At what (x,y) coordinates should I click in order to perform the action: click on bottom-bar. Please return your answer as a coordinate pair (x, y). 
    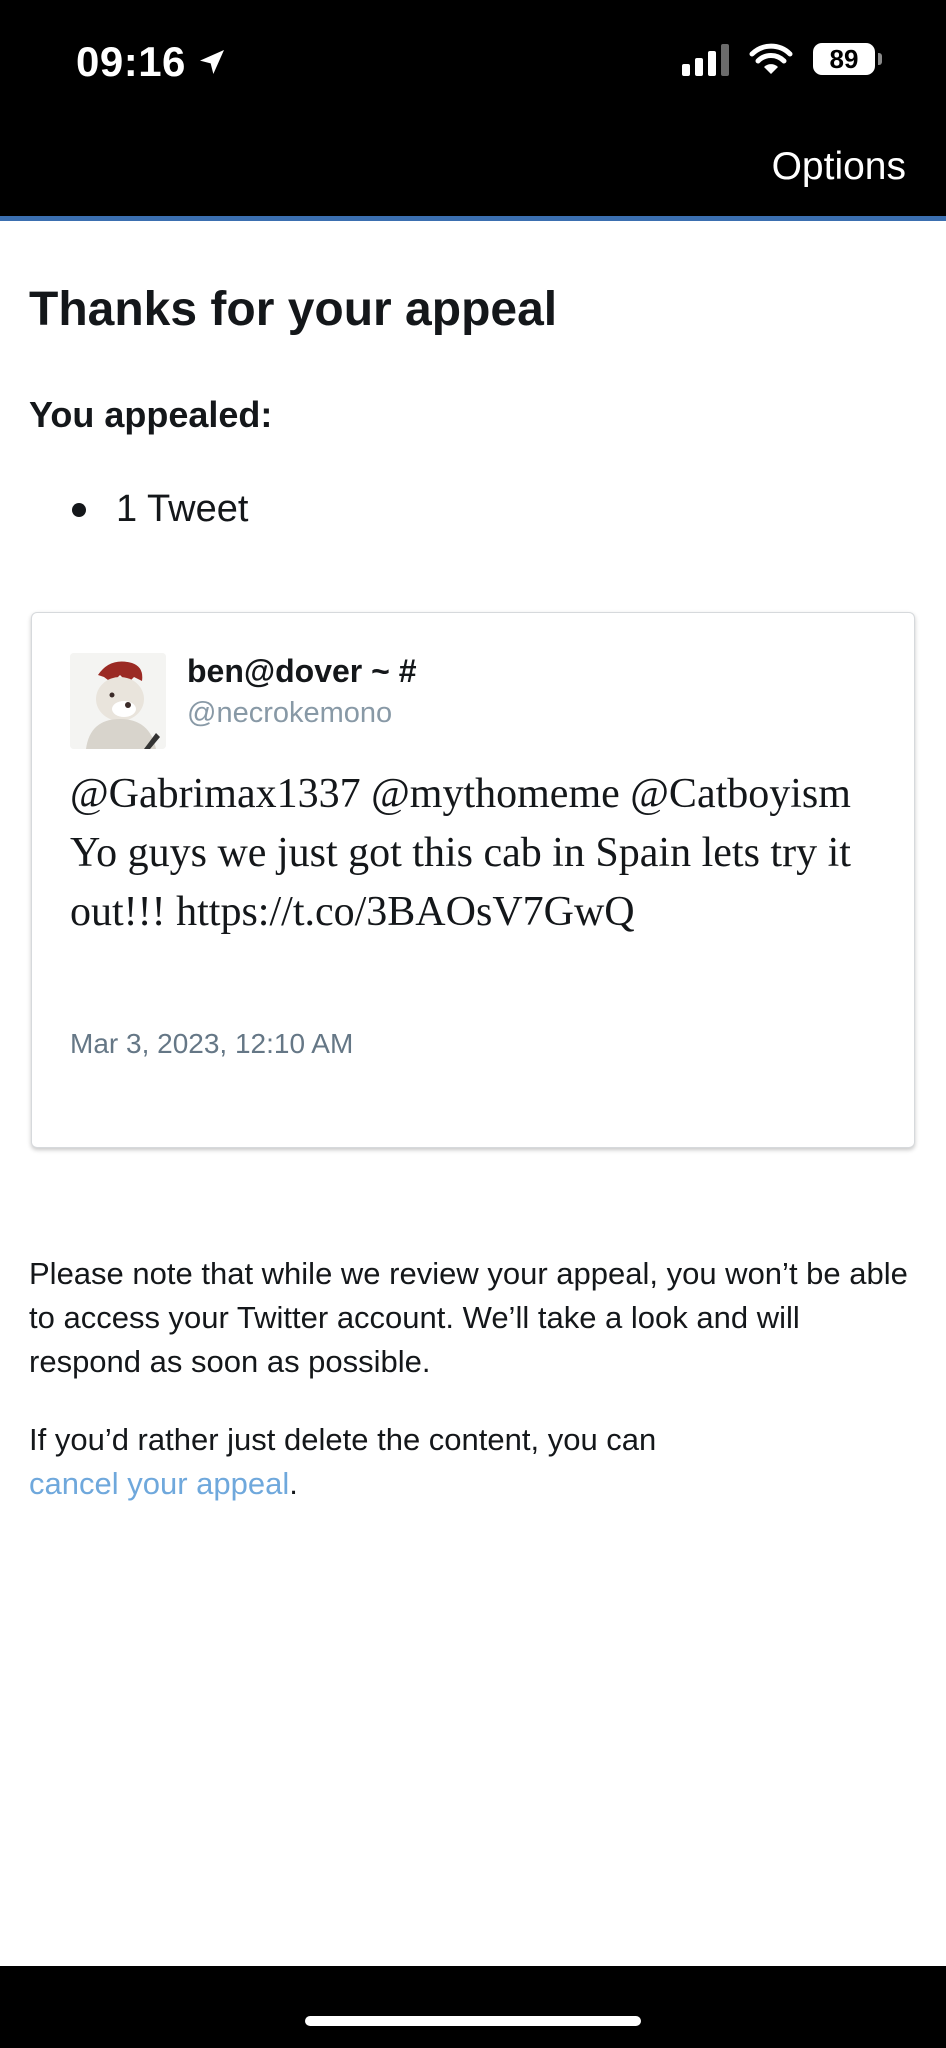
    Looking at the image, I should click on (473, 2007).